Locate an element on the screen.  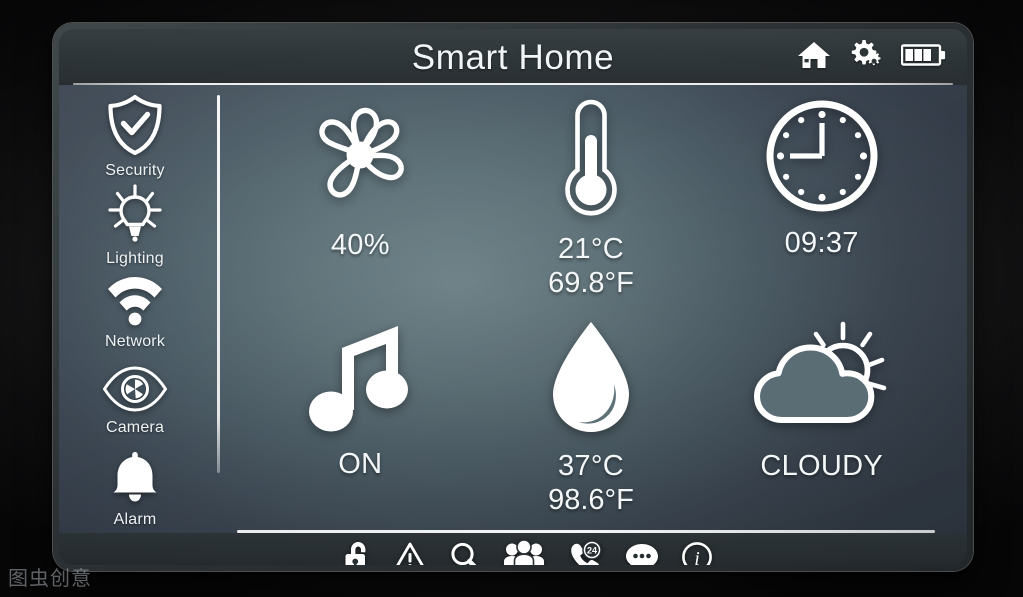
settings-gears-icon is located at coordinates (866, 57).